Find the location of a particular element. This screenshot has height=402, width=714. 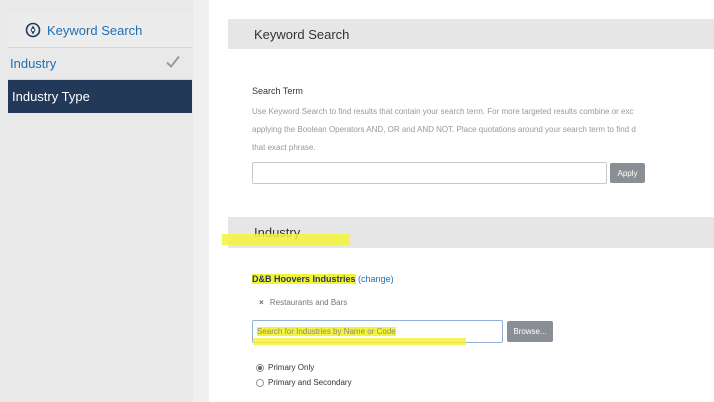

radio-label: Primary and Secondary is located at coordinates (310, 382).